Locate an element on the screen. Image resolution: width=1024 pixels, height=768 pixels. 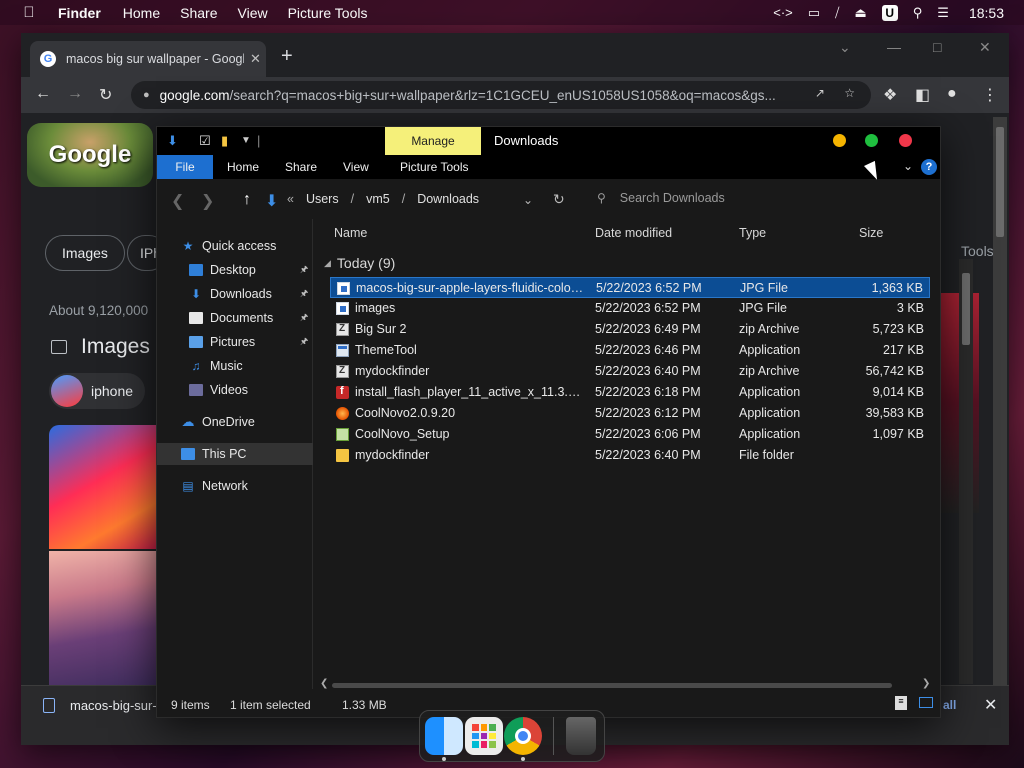
mute-icon: ⧸ is located at coordinates (837, 13).